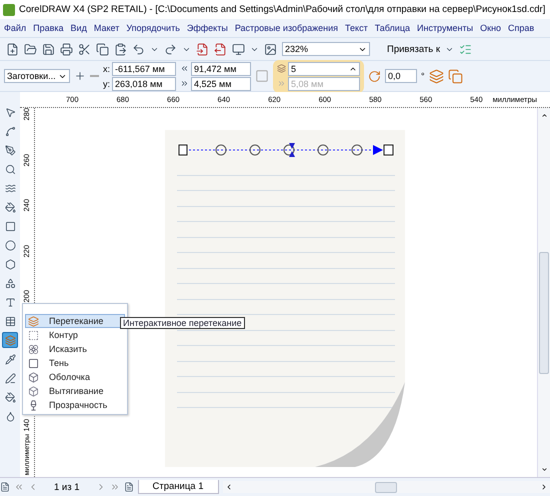  Describe the element at coordinates (10, 226) in the screenshot. I see `rectangle-icon` at that location.